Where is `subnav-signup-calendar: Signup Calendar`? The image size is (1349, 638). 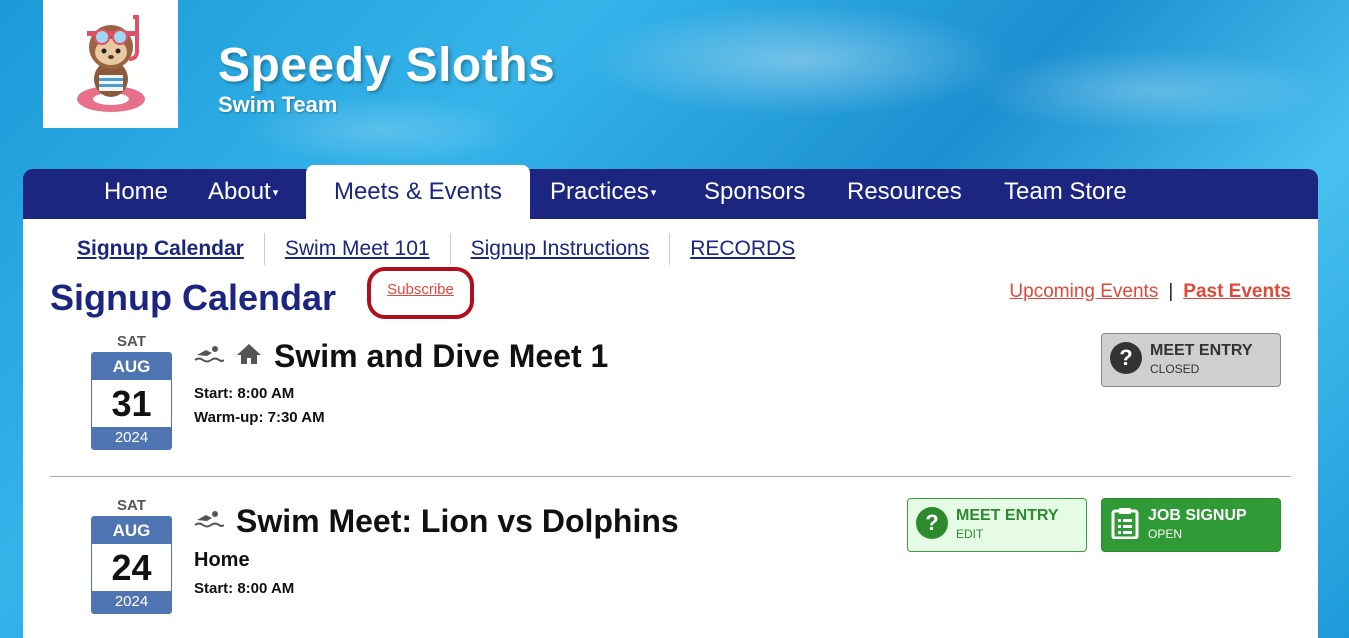 subnav-signup-calendar: Signup Calendar is located at coordinates (161, 249).